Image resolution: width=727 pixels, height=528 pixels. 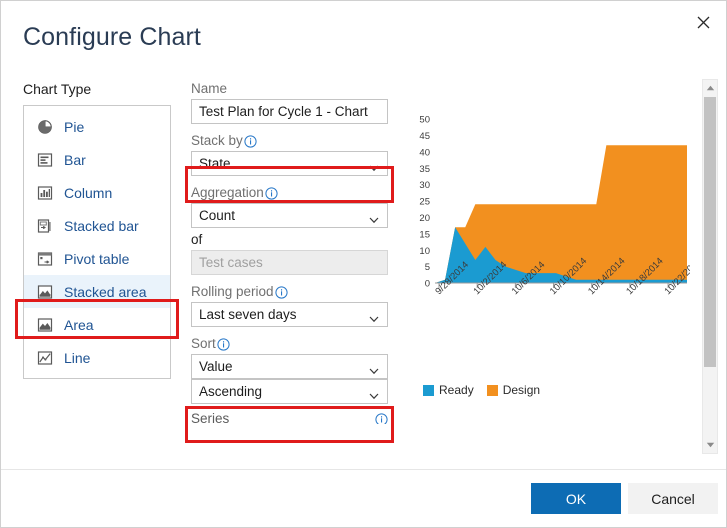 What do you see at coordinates (101, 225) in the screenshot?
I see `chart-type-label: Stacked bar` at bounding box center [101, 225].